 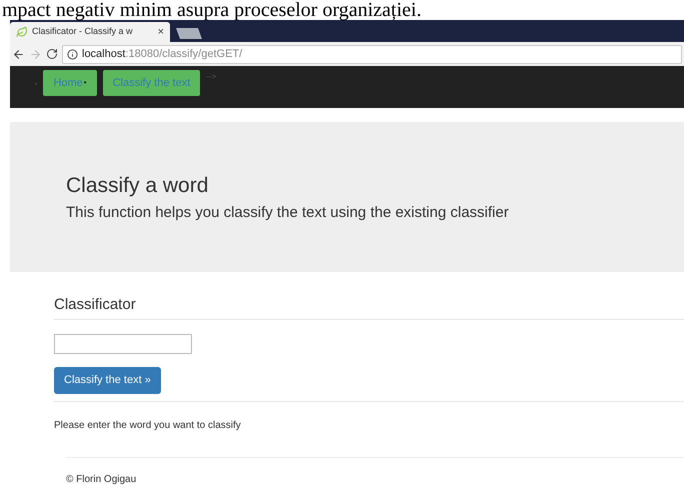 I want to click on document-text: mpact negativ minim asupra proceselor organizației., so click(x=211, y=10).